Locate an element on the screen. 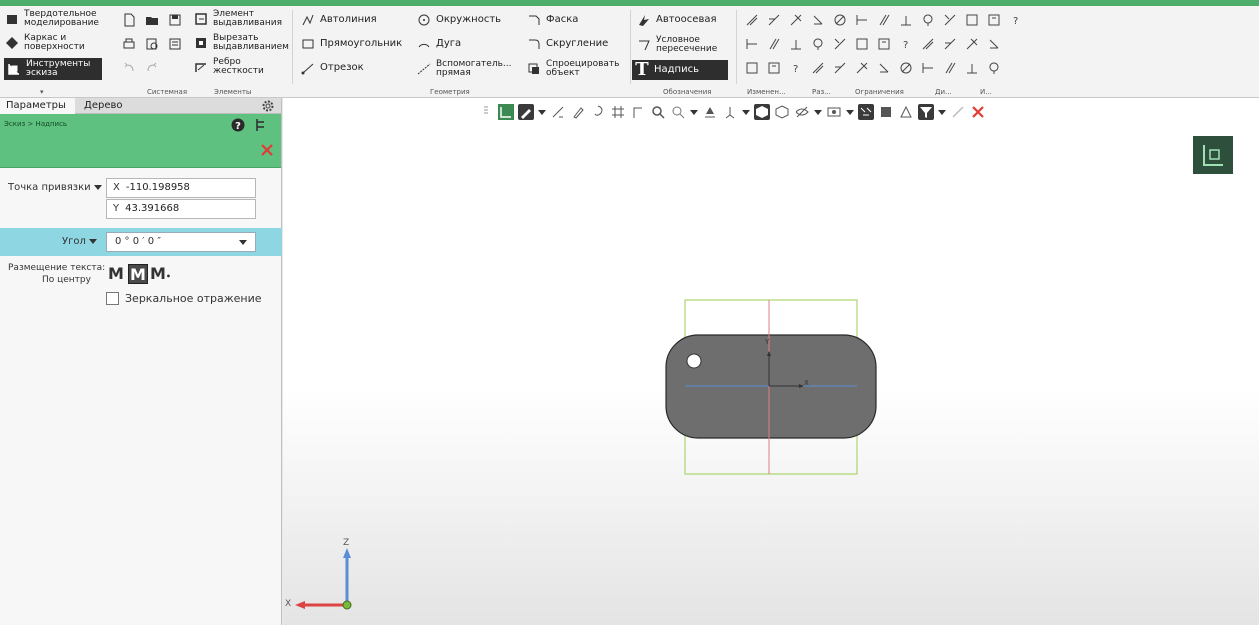 Image resolution: width=1259 pixels, height=625 pixels. collapse-chevron-icon: ▾ is located at coordinates (42, 92).